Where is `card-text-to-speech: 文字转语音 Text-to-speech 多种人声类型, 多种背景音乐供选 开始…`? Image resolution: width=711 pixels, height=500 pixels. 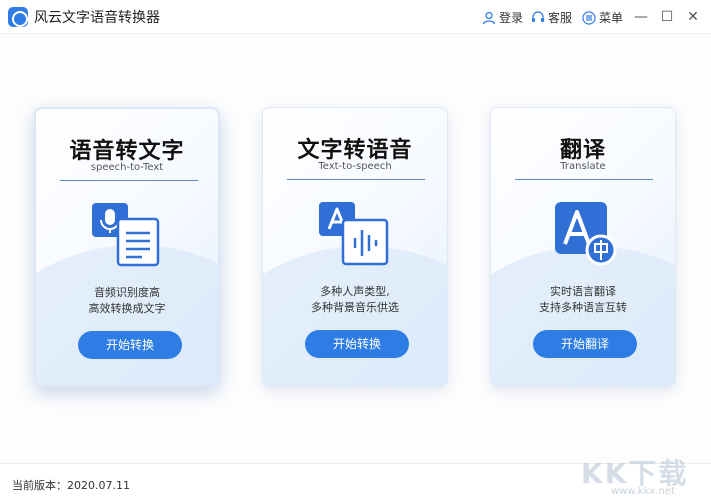
card-text-to-speech: 文字转语音 Text-to-speech 多种人声类型, 多种背景音乐供选 开始… is located at coordinates (355, 247).